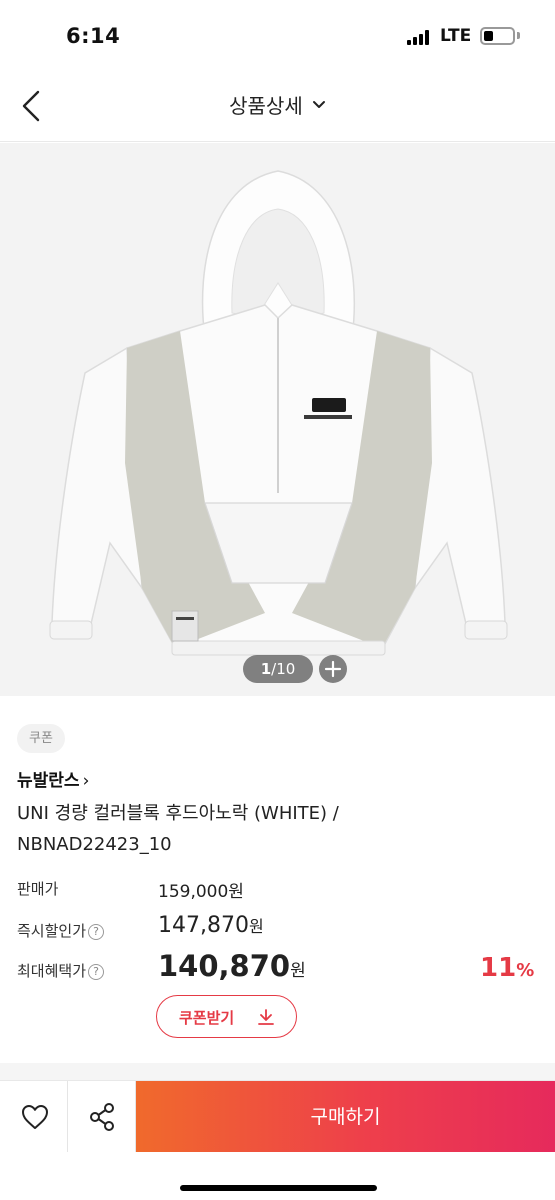 This screenshot has width=555, height=1200. What do you see at coordinates (345, 1117) in the screenshot?
I see `buy-button: 구매하기` at bounding box center [345, 1117].